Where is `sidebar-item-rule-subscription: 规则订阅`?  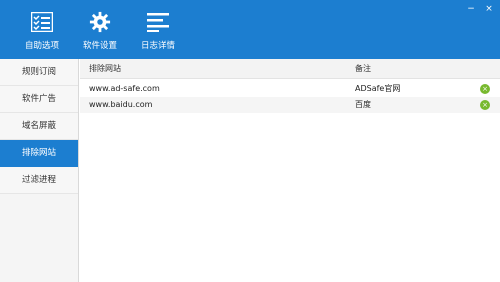
sidebar-item-rule-subscription: 规则订阅 is located at coordinates (39, 72).